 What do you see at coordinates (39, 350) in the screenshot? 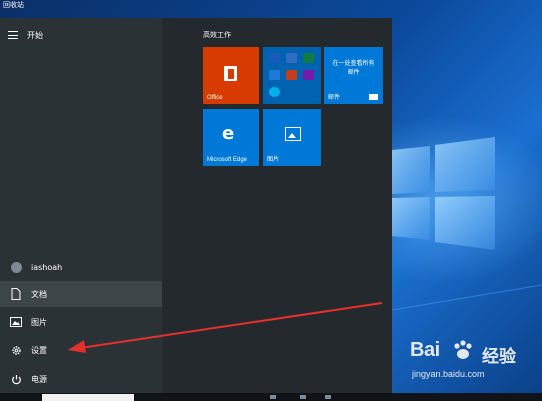
I see `sidebar-item-label: 设置` at bounding box center [39, 350].